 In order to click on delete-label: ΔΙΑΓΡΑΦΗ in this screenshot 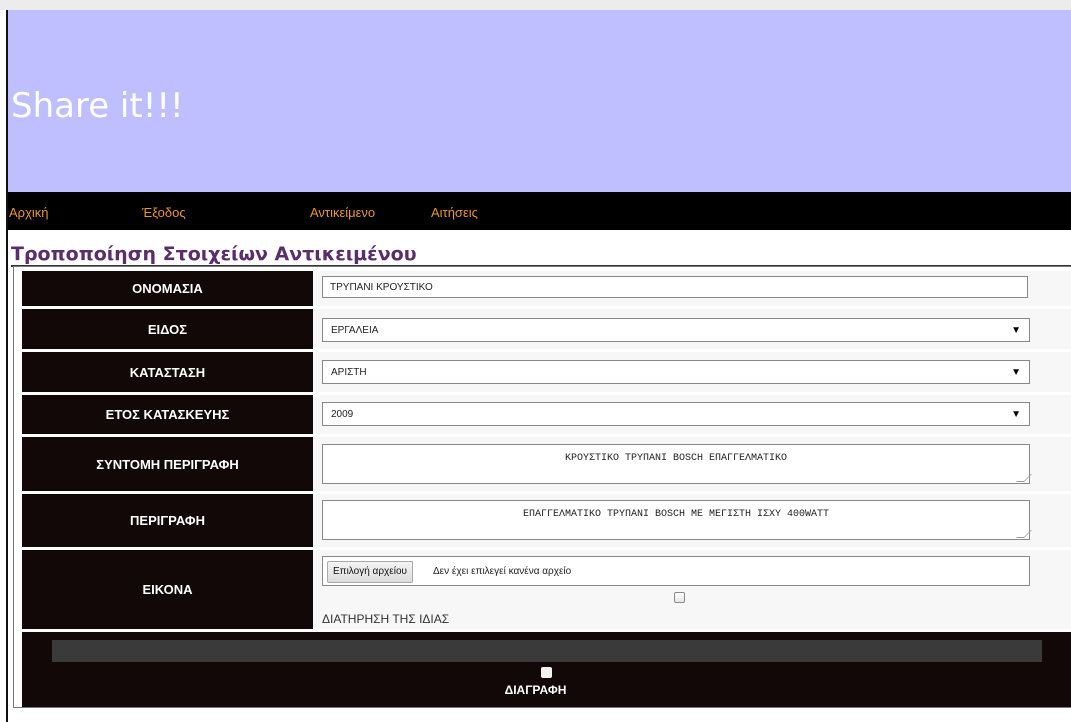, I will do `click(535, 690)`.